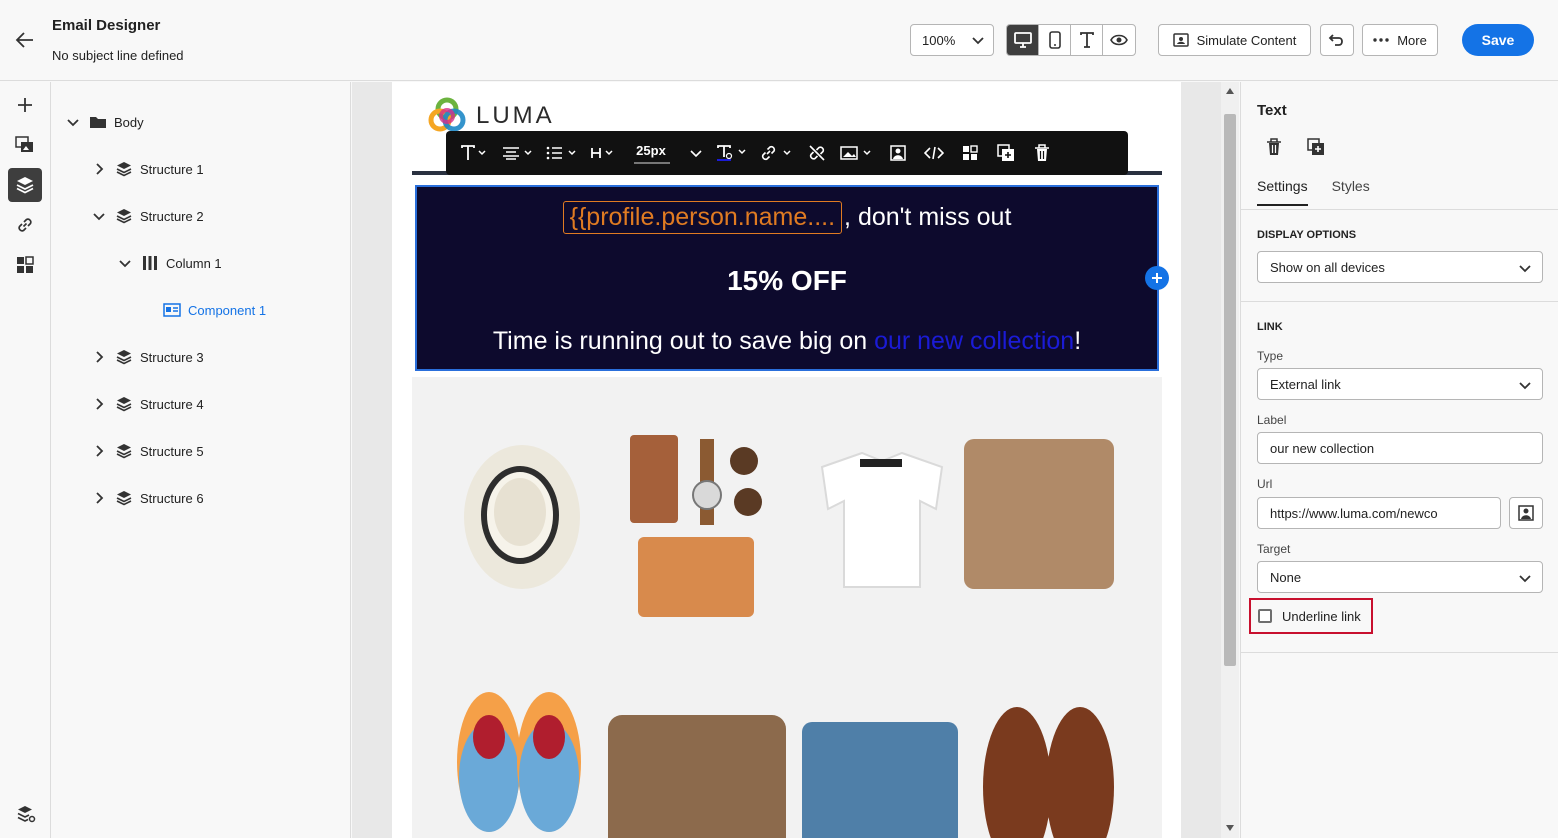  I want to click on tree-item-label: Structure 1, so click(172, 169).